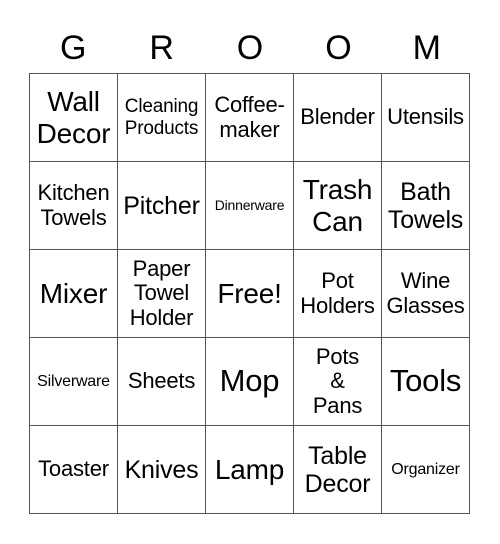 This screenshot has height=544, width=500. What do you see at coordinates (250, 382) in the screenshot?
I see `bingo-cell: Mop` at bounding box center [250, 382].